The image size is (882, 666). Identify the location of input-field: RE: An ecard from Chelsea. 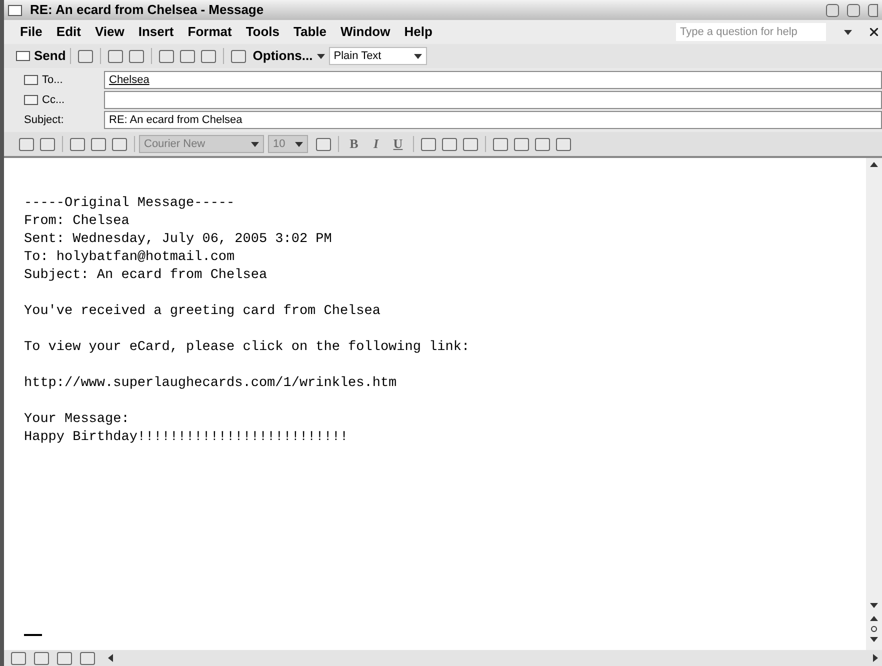
(493, 120).